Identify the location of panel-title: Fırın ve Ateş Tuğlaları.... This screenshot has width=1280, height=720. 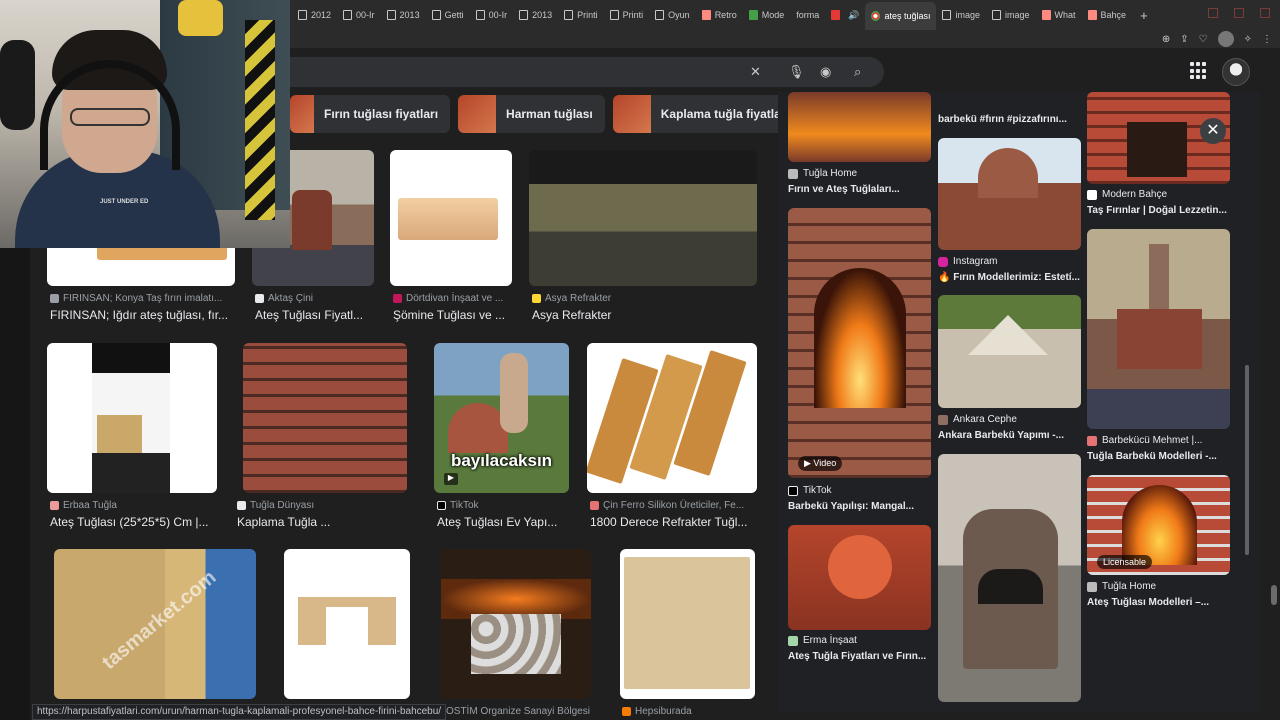
(844, 189).